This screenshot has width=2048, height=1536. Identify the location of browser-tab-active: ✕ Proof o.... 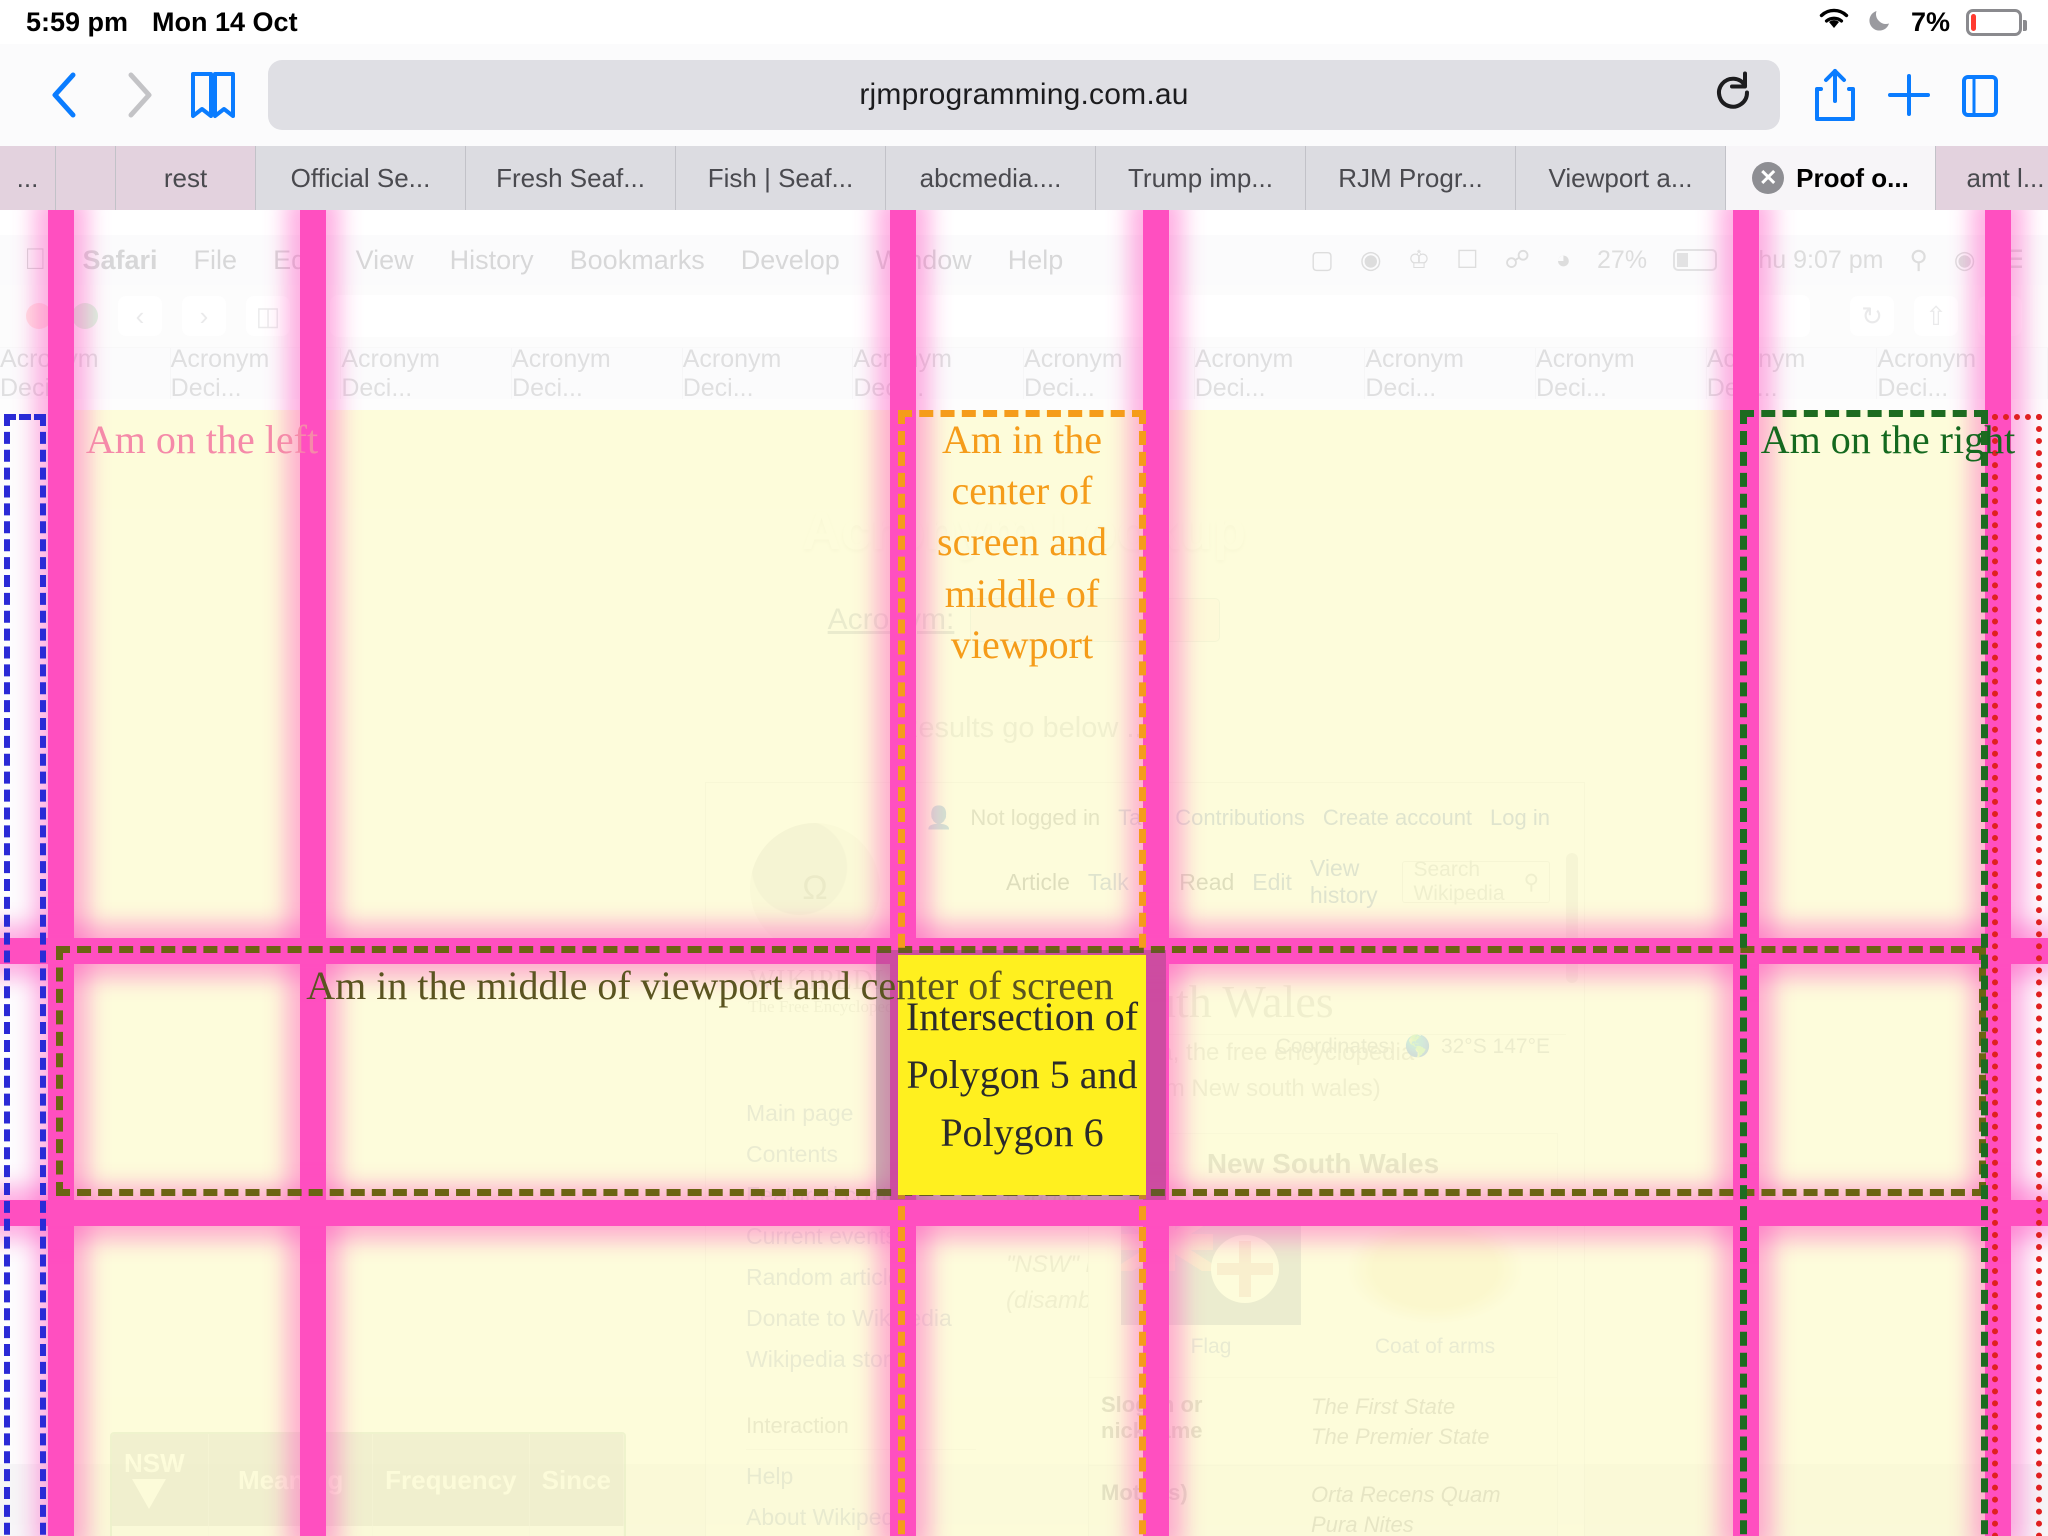
(1831, 178).